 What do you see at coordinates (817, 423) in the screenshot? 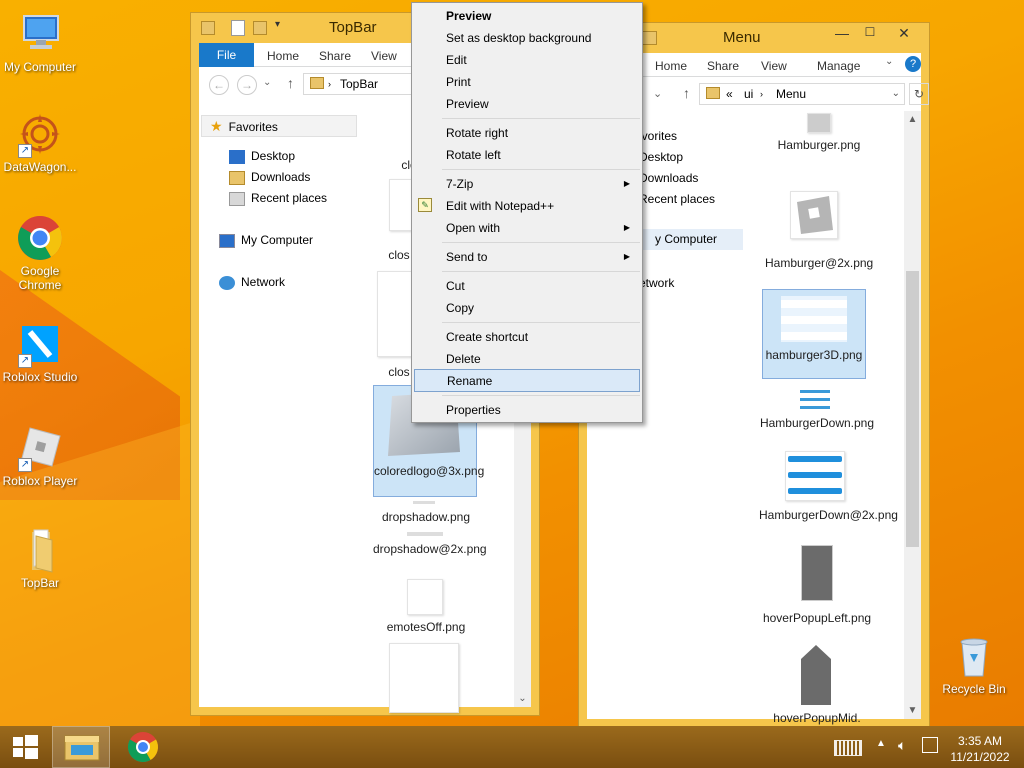
I see `file-item: HamburgerDown.png` at bounding box center [817, 423].